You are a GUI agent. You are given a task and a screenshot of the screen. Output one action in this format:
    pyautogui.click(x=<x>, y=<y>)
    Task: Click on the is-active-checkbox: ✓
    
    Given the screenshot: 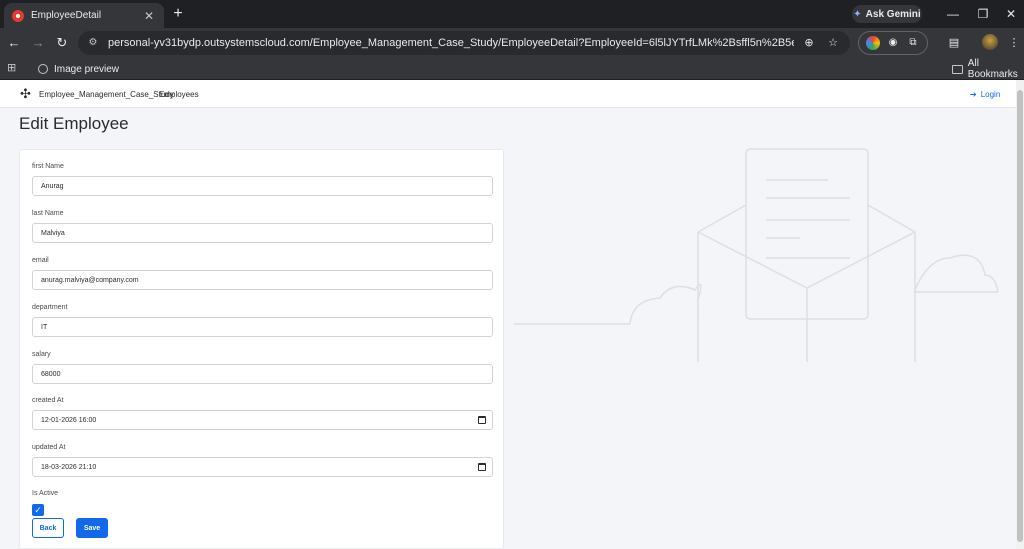 What is the action you would take?
    pyautogui.click(x=38, y=510)
    